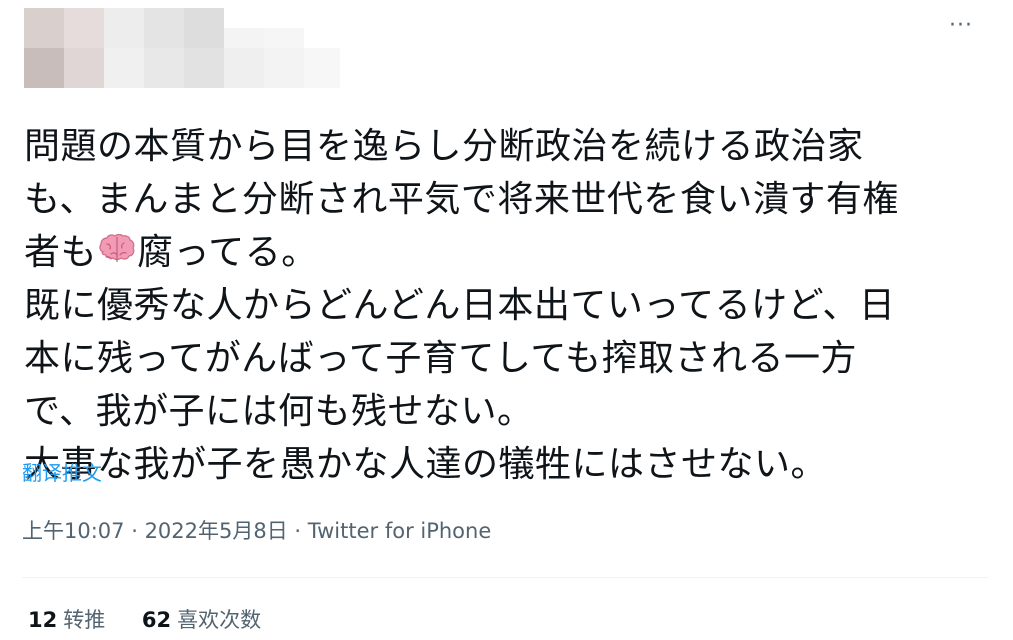 This screenshot has width=1013, height=640. Describe the element at coordinates (62, 473) in the screenshot. I see `translate-tweet-link: 翻译推文` at that location.